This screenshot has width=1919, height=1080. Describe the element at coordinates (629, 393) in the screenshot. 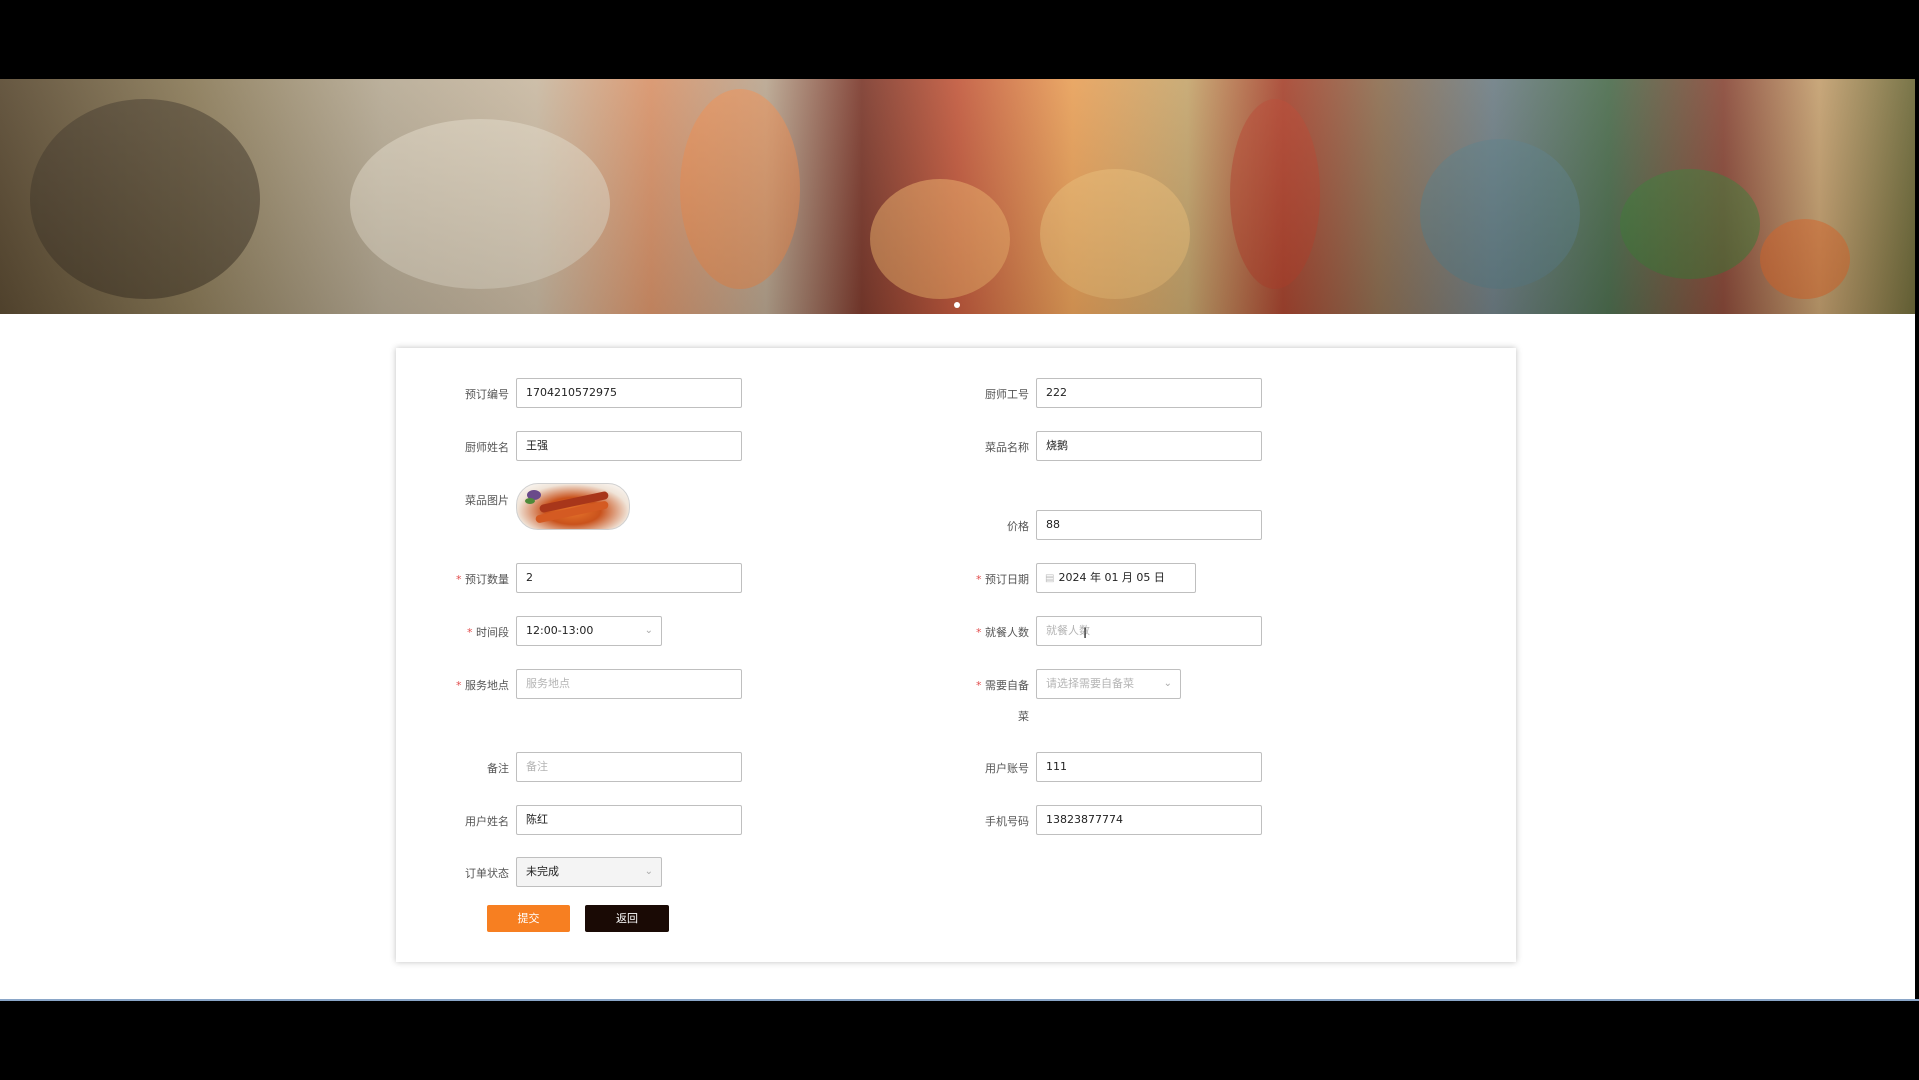

I see `order-no-input: 1704210572975` at that location.